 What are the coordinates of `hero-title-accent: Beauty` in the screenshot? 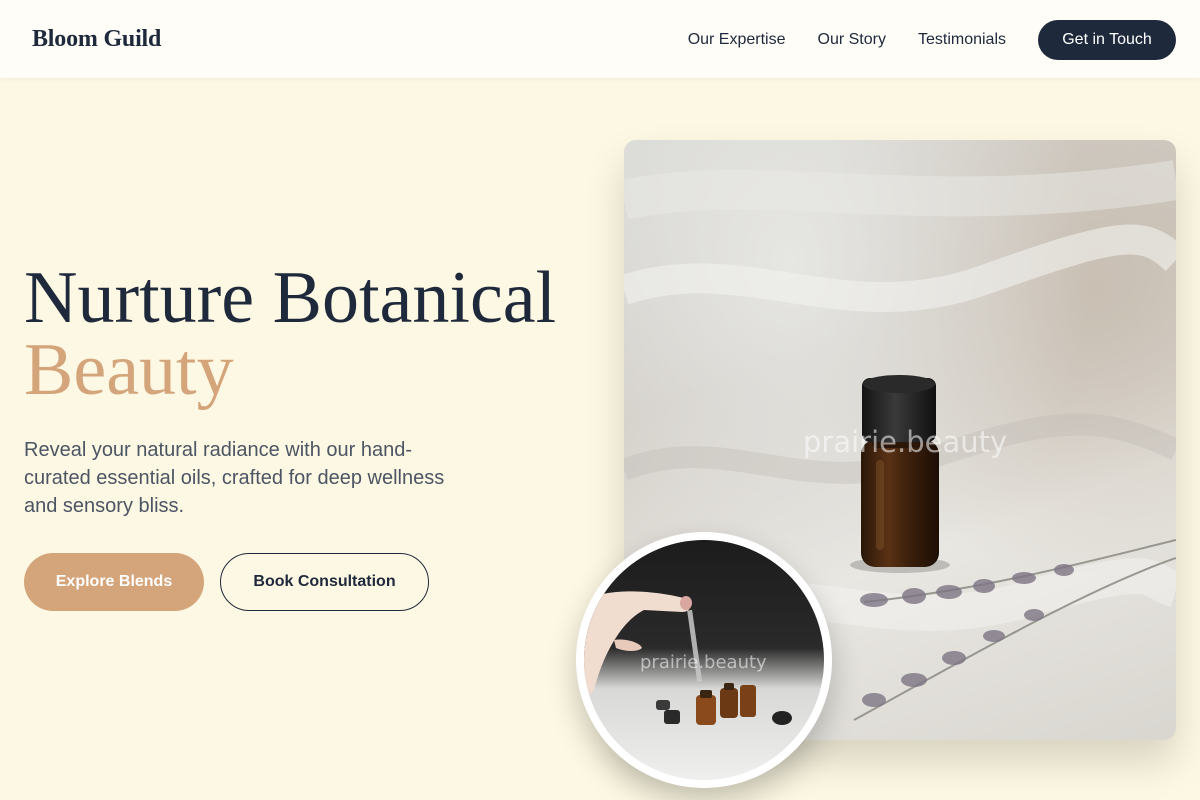 It's located at (129, 370).